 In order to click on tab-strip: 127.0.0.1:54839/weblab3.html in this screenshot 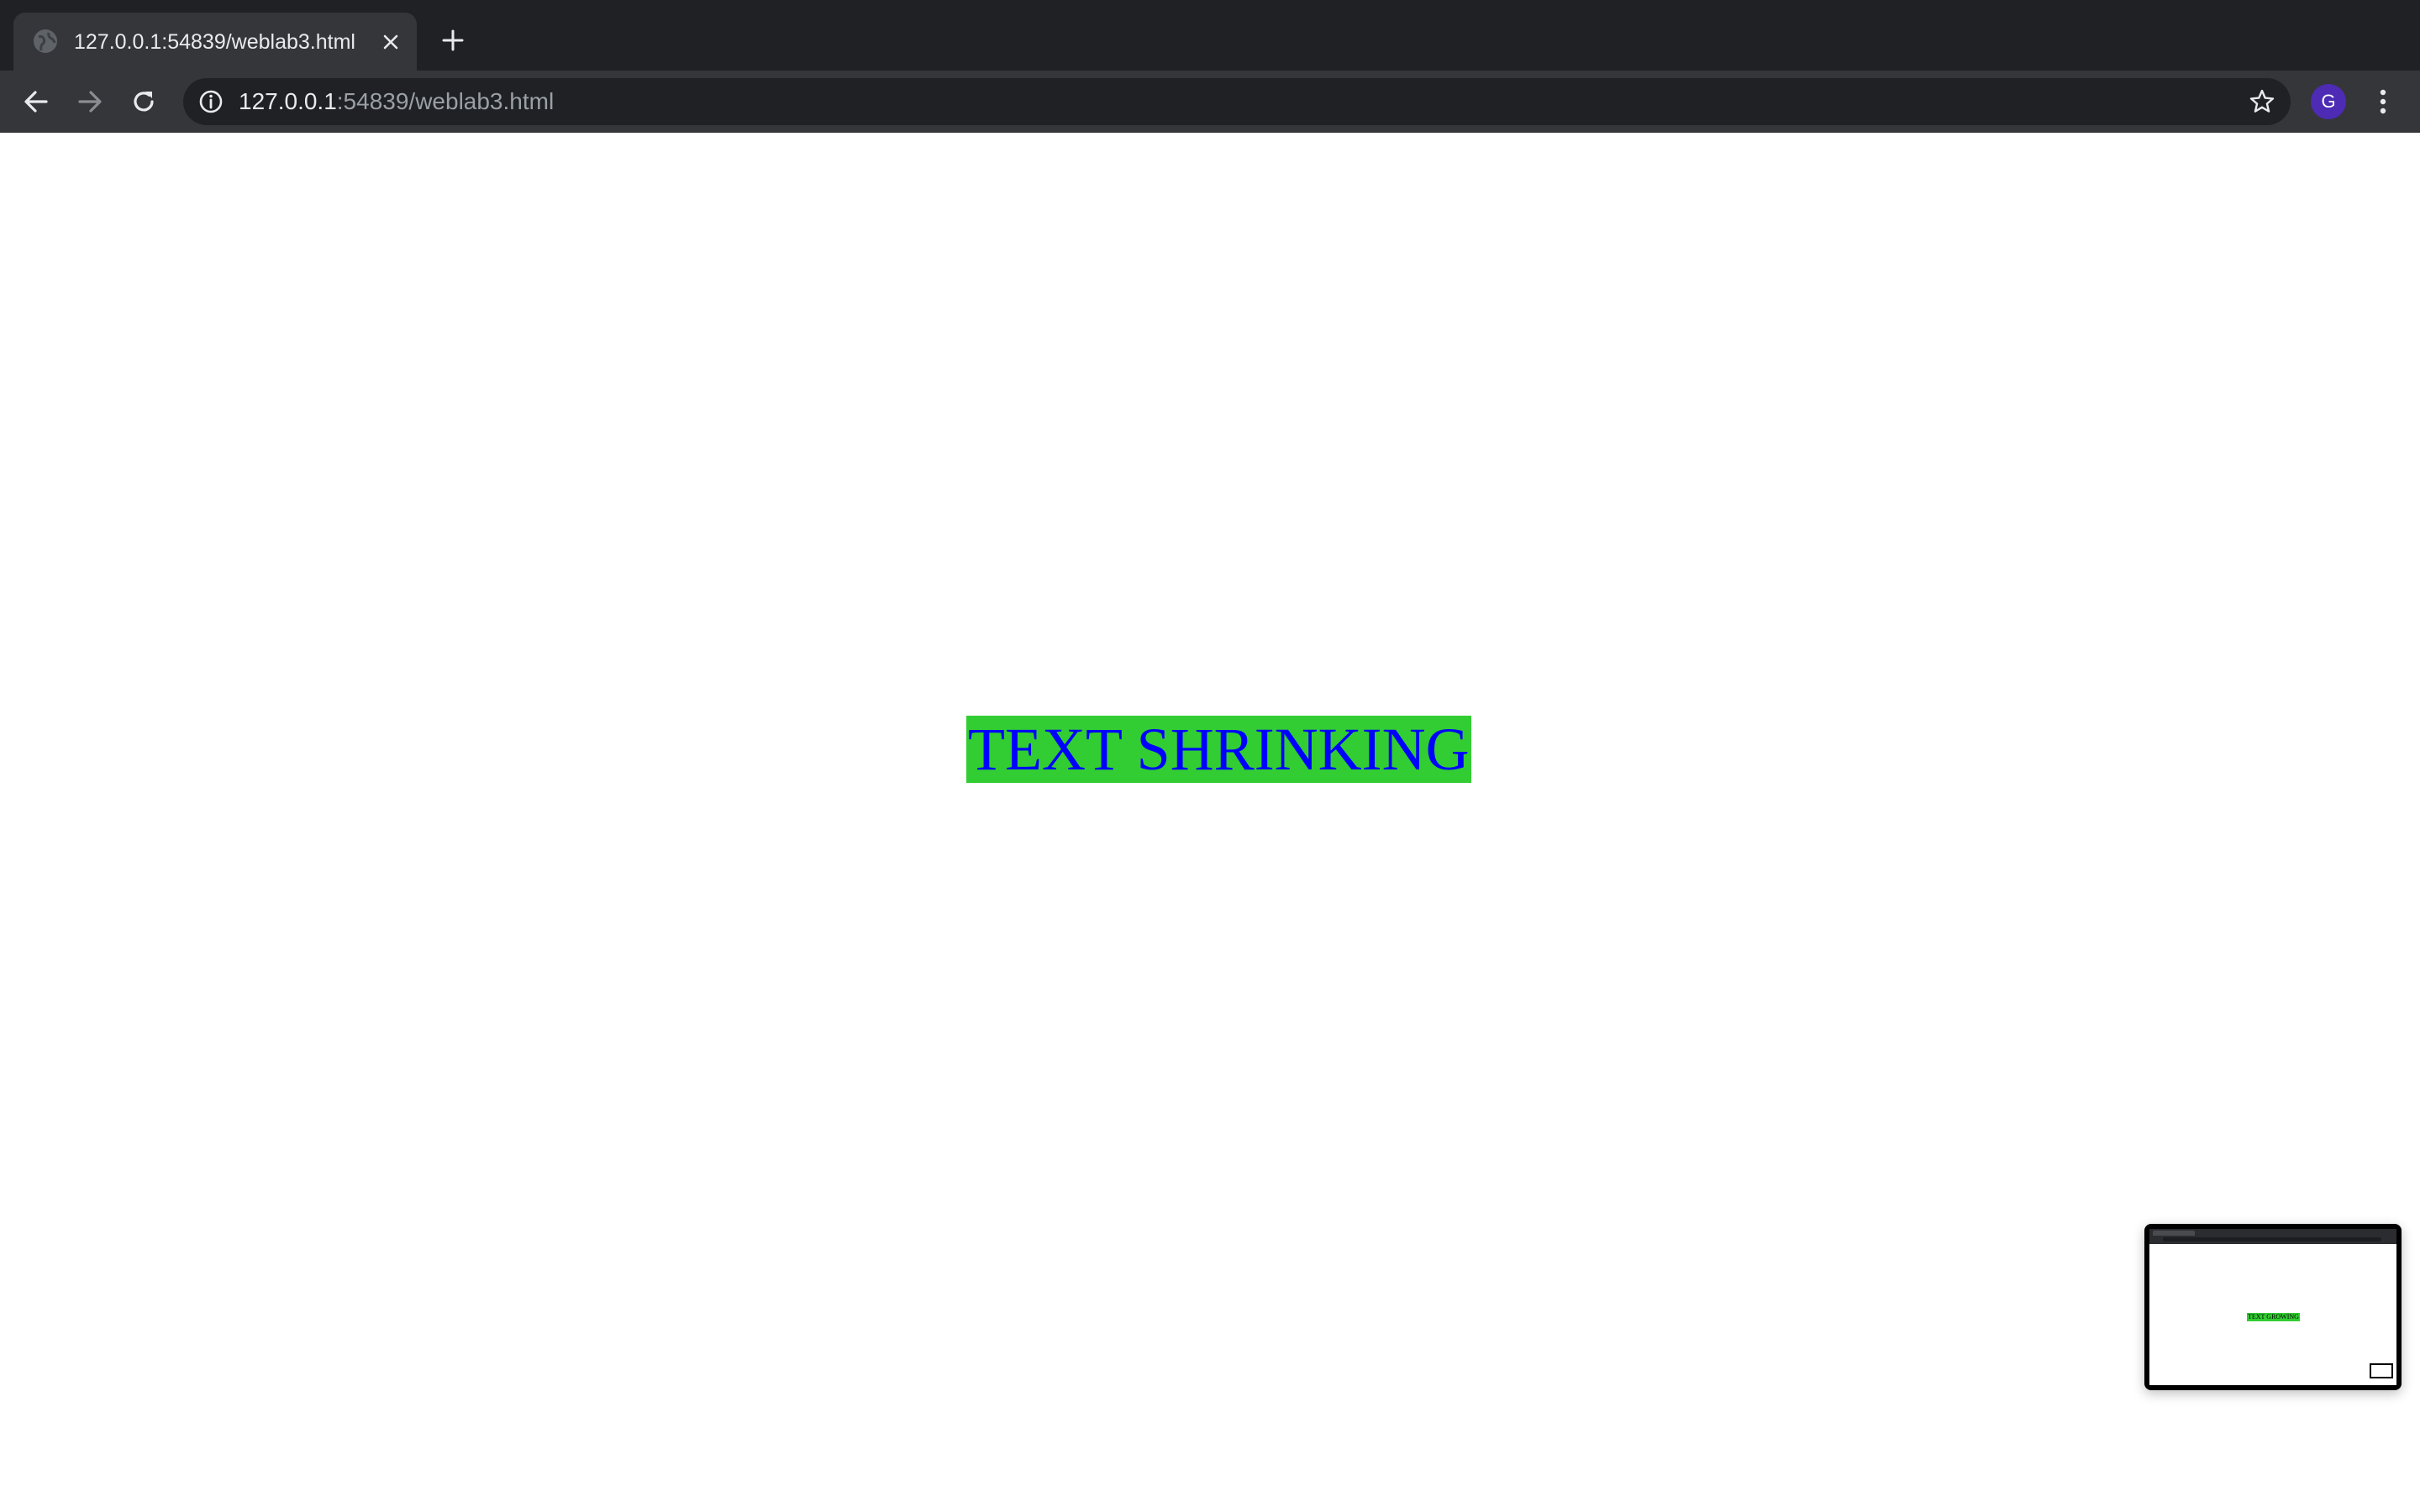, I will do `click(1210, 35)`.